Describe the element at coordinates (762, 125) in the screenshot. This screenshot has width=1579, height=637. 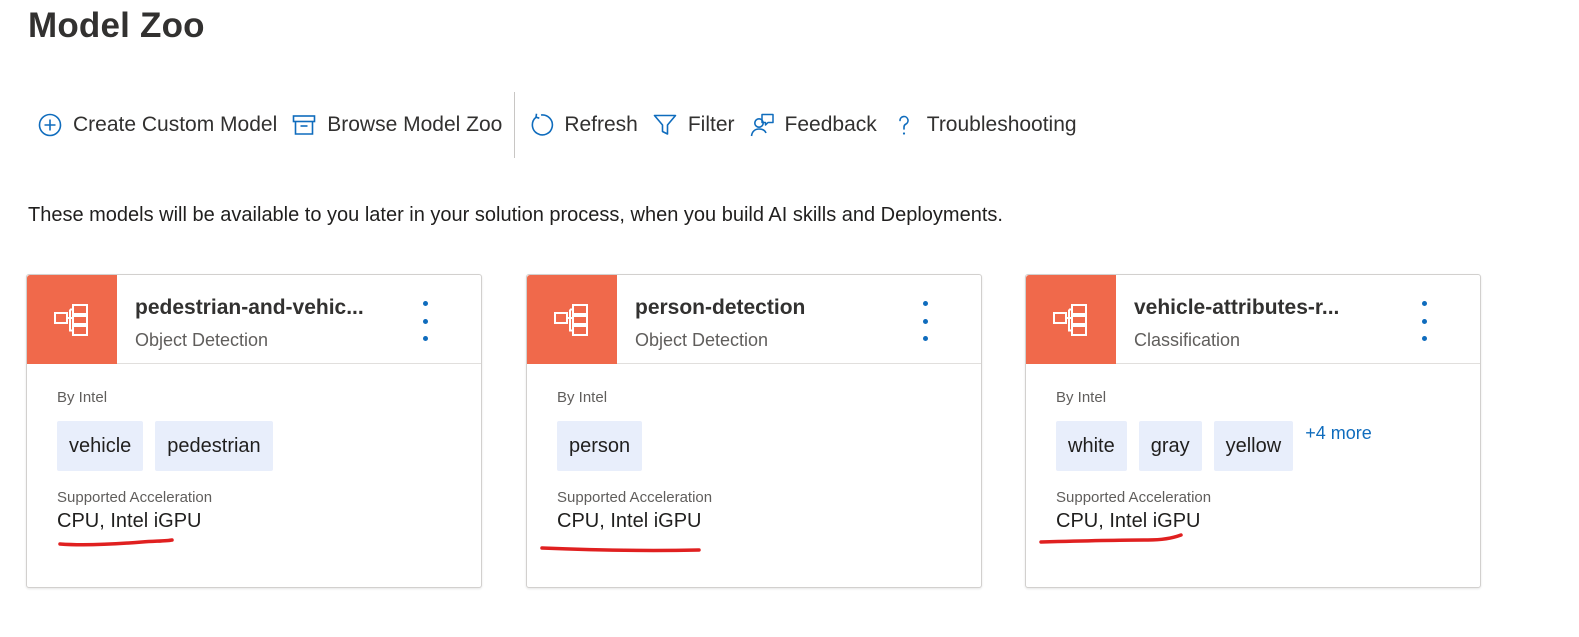
I see `feedback-person-icon` at that location.